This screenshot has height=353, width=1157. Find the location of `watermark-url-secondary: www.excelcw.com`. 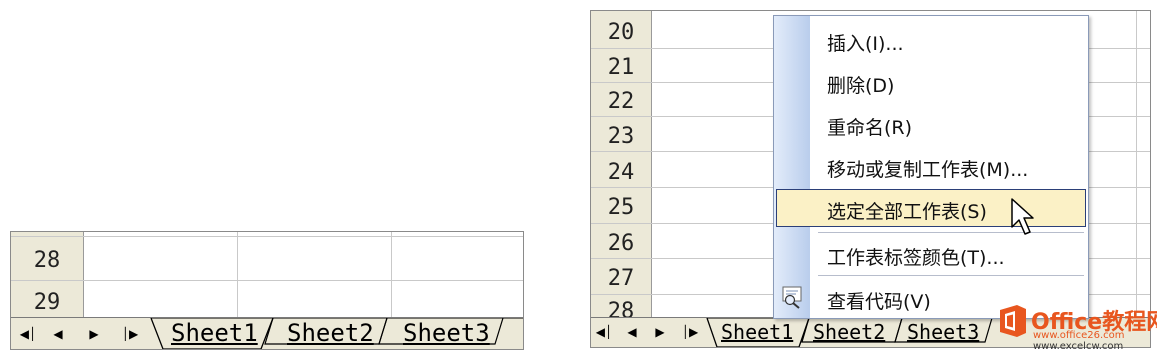

watermark-url-secondary: www.excelcw.com is located at coordinates (1078, 346).